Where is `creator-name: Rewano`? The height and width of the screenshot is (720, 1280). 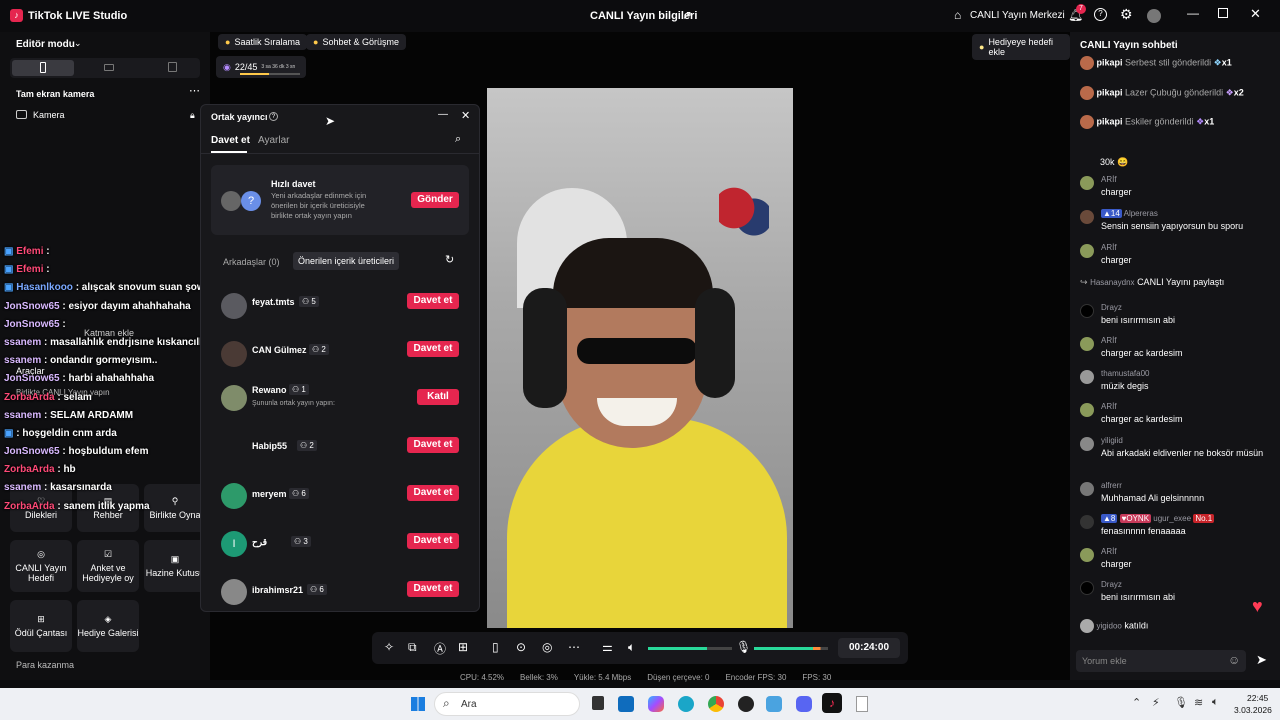
creator-name: Rewano is located at coordinates (269, 390).